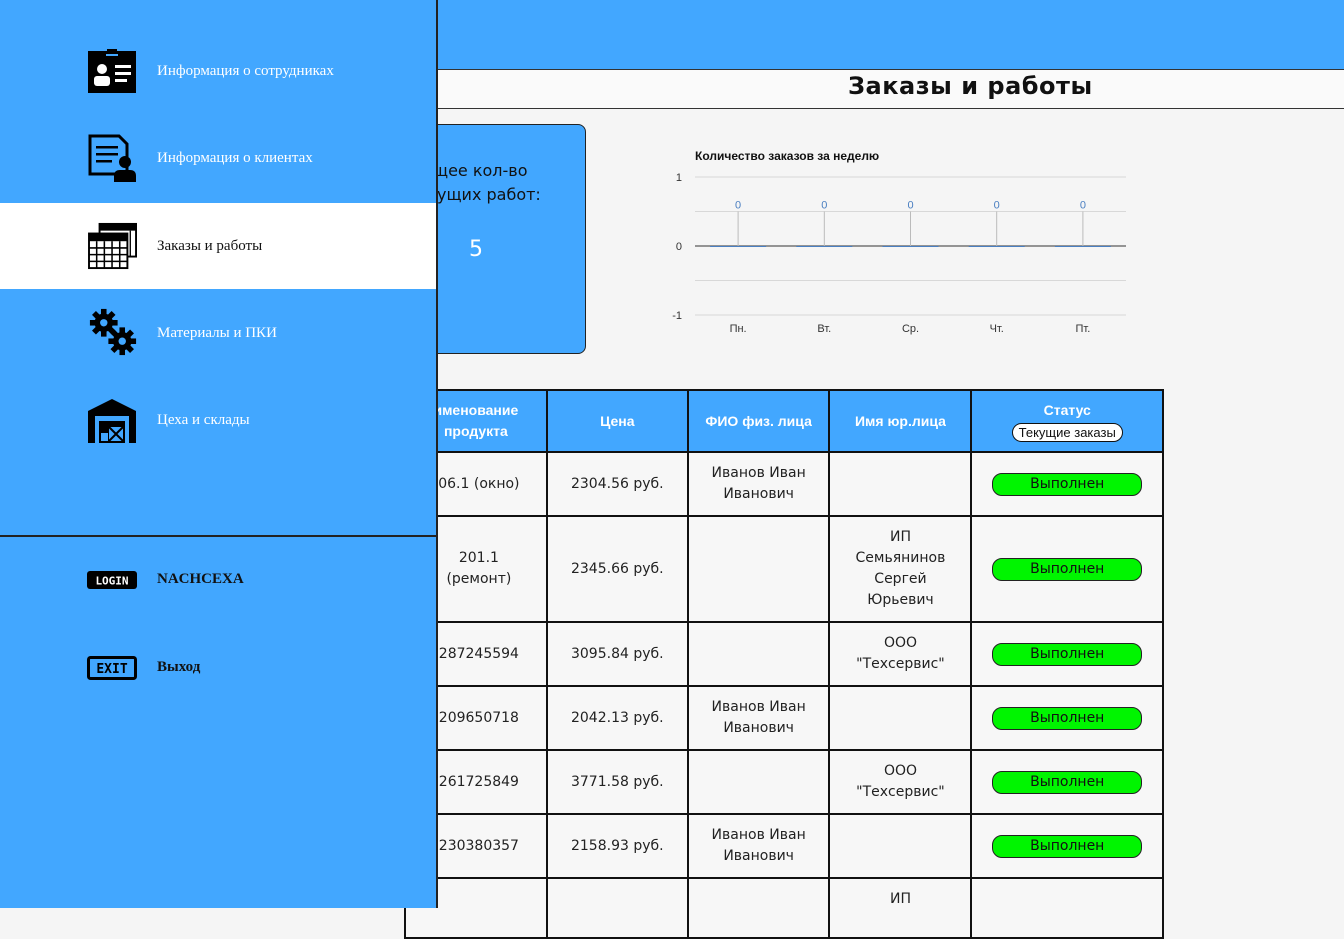 This screenshot has height=939, width=1344. I want to click on sidebar-item-workshops: Цеха и склады, so click(218, 420).